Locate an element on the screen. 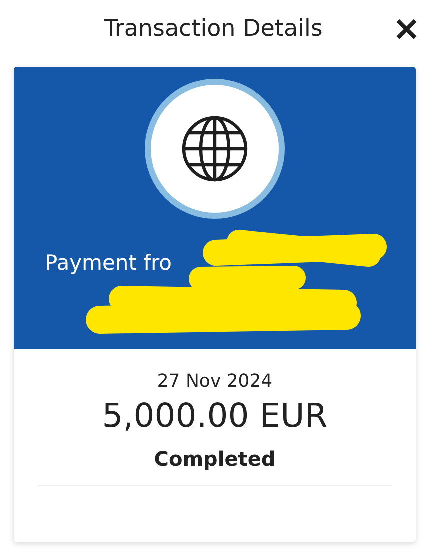  transaction-amount: 5,000.00 EUR is located at coordinates (215, 415).